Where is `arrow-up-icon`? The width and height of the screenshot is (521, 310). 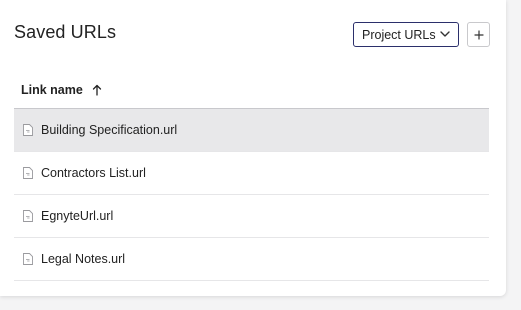
arrow-up-icon is located at coordinates (96, 90).